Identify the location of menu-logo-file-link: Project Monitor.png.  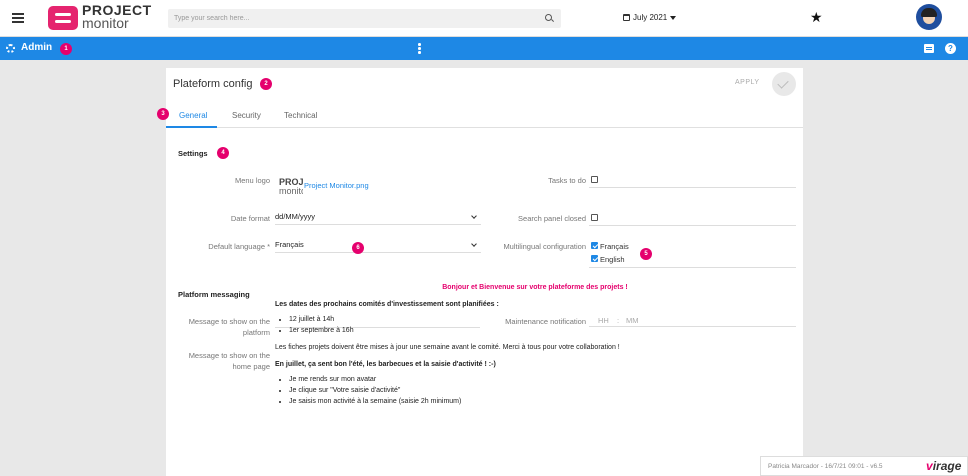
(336, 185).